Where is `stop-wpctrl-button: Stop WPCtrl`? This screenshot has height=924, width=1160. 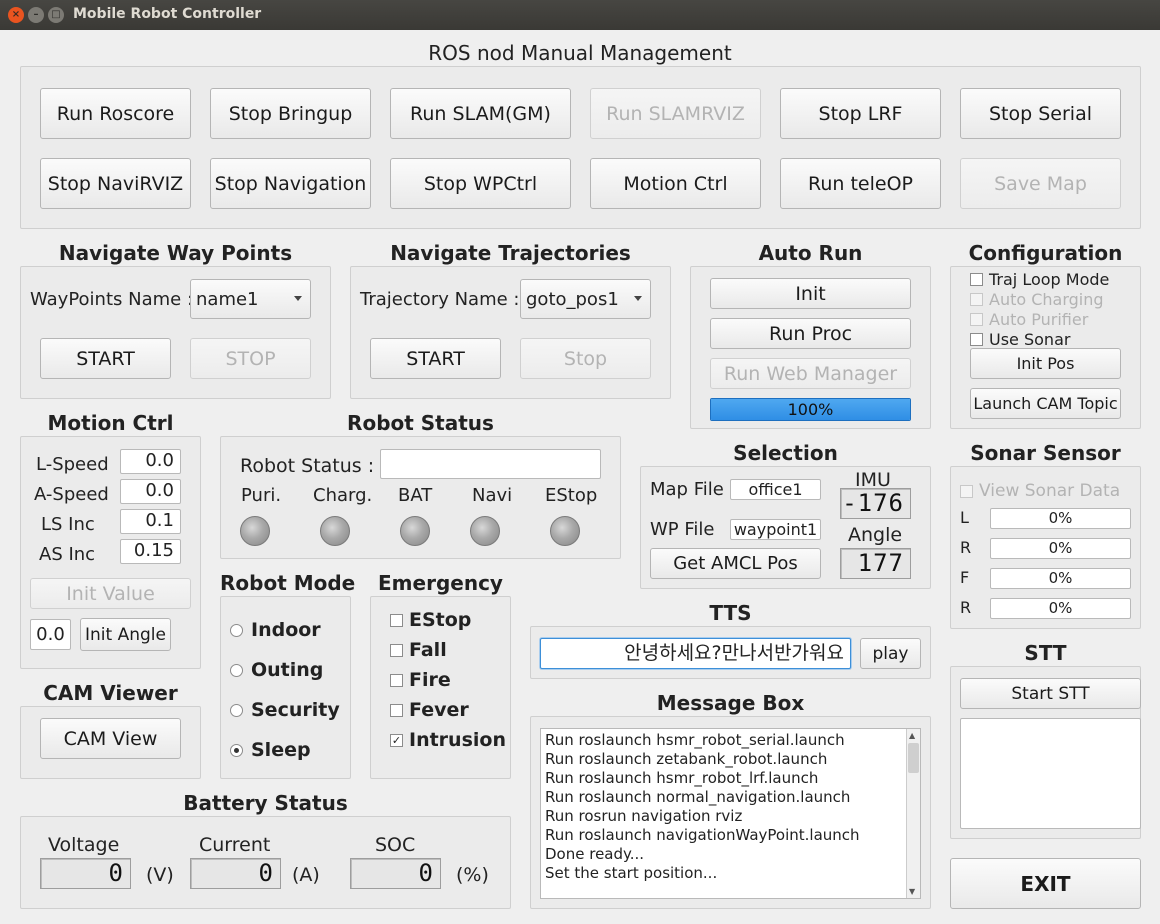 stop-wpctrl-button: Stop WPCtrl is located at coordinates (480, 183).